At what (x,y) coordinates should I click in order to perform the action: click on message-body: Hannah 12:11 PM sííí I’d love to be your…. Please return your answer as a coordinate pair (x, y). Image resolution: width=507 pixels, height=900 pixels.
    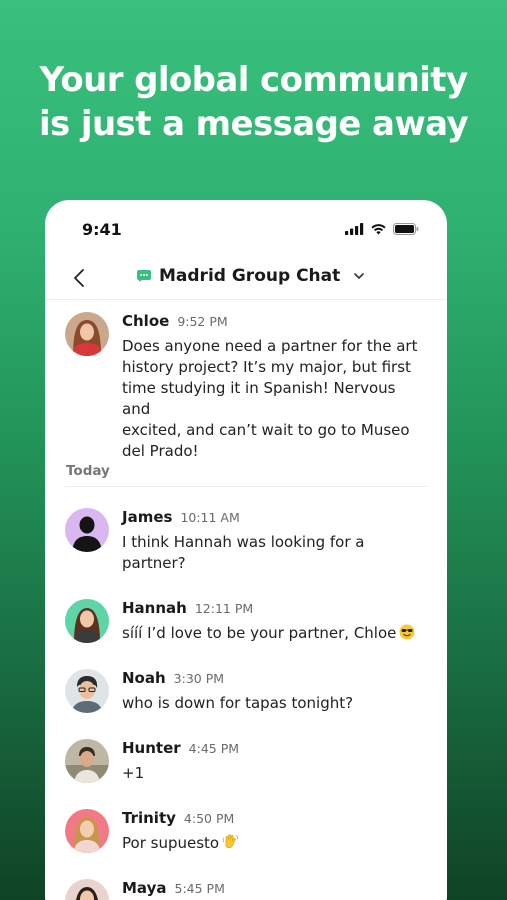
    Looking at the image, I should click on (274, 621).